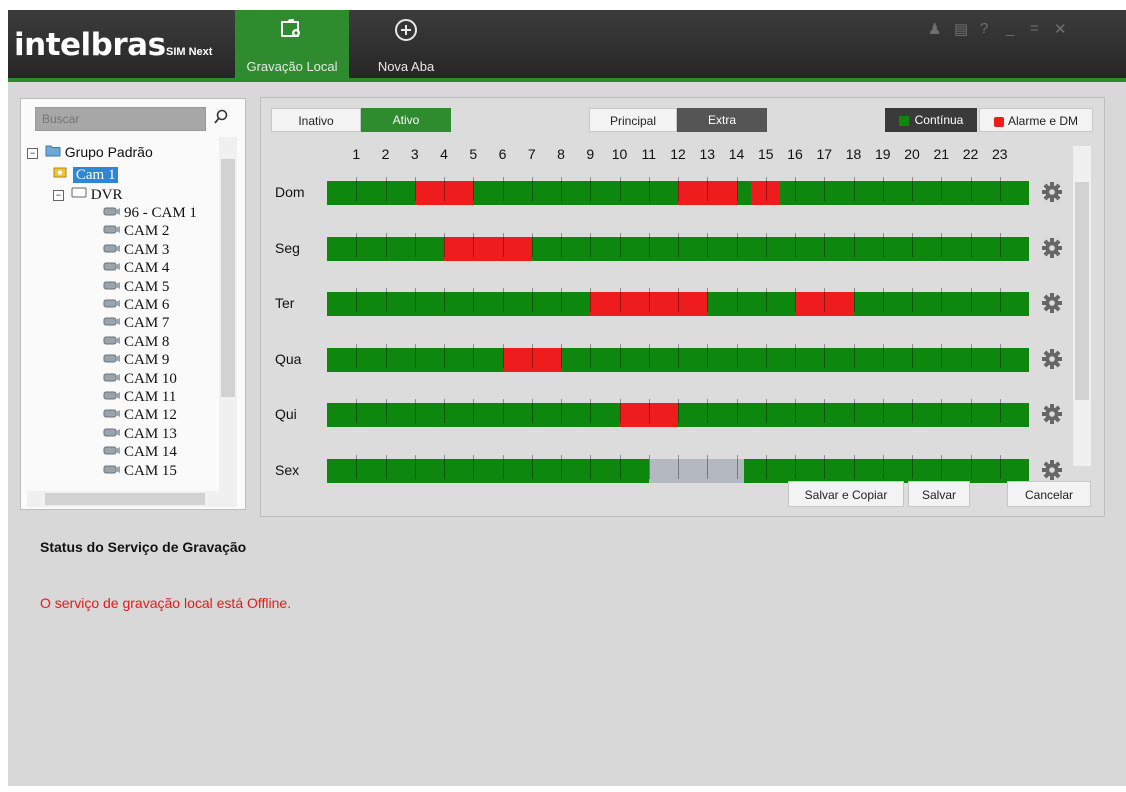 The image size is (1126, 792). Describe the element at coordinates (1060, 29) in the screenshot. I see `close-icon: ✕` at that location.